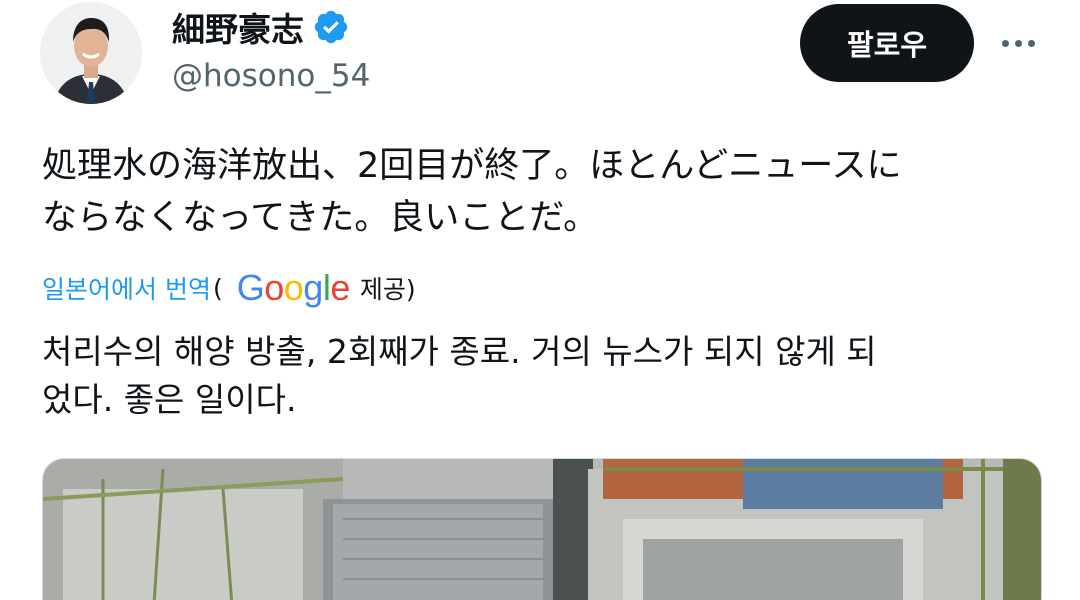  I want to click on author-name-row: 細野豪志, so click(261, 27).